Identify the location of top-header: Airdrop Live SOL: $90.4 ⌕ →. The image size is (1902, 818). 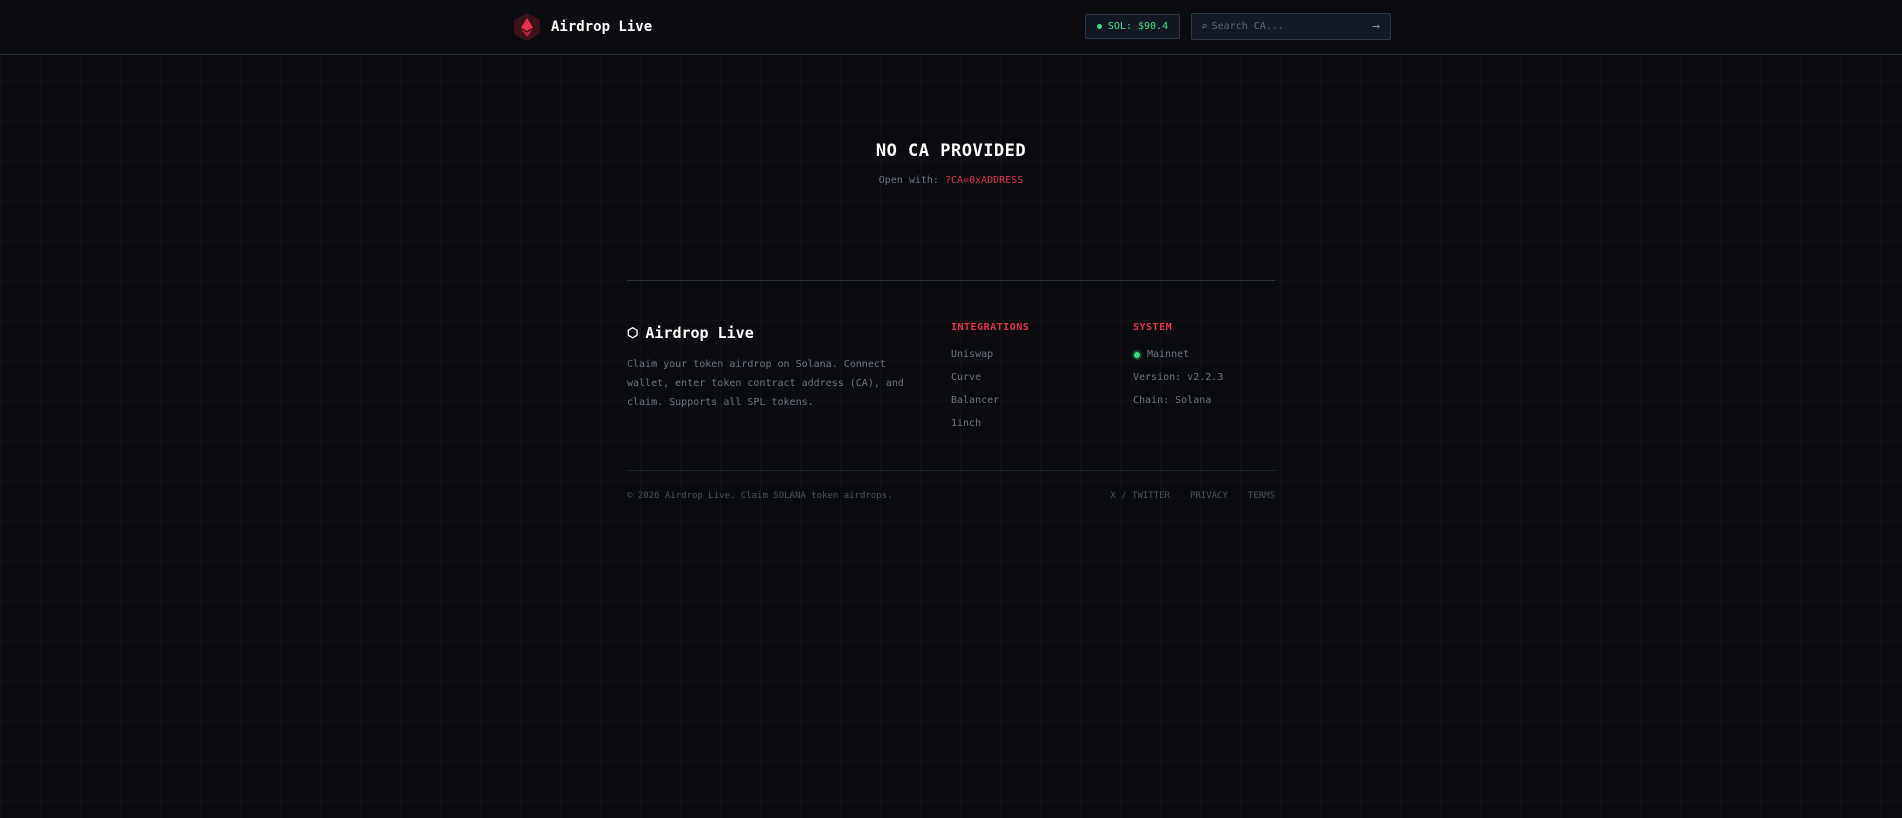
(951, 27).